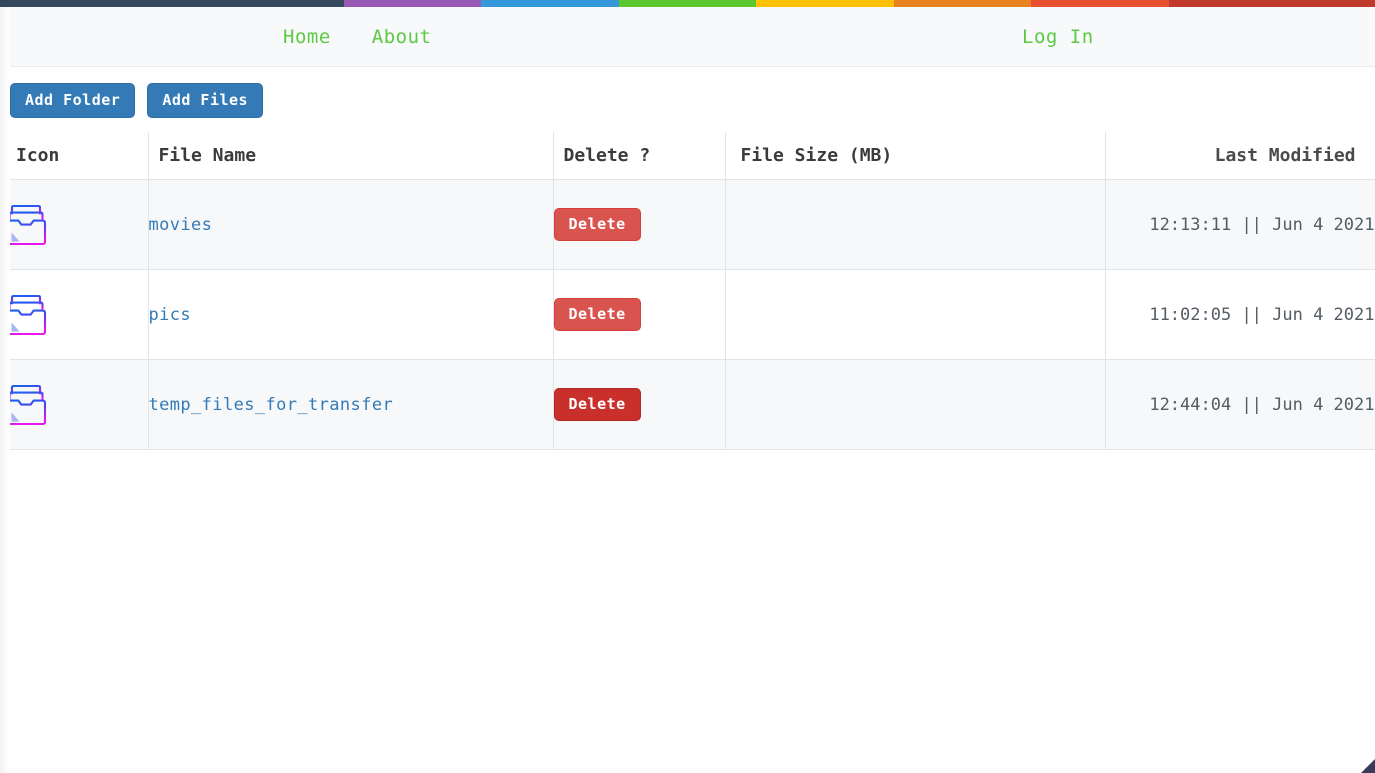 This screenshot has width=1375, height=773. I want to click on table-row: movies Delete 12:13:11 || Jun 4 2021, so click(687, 224).